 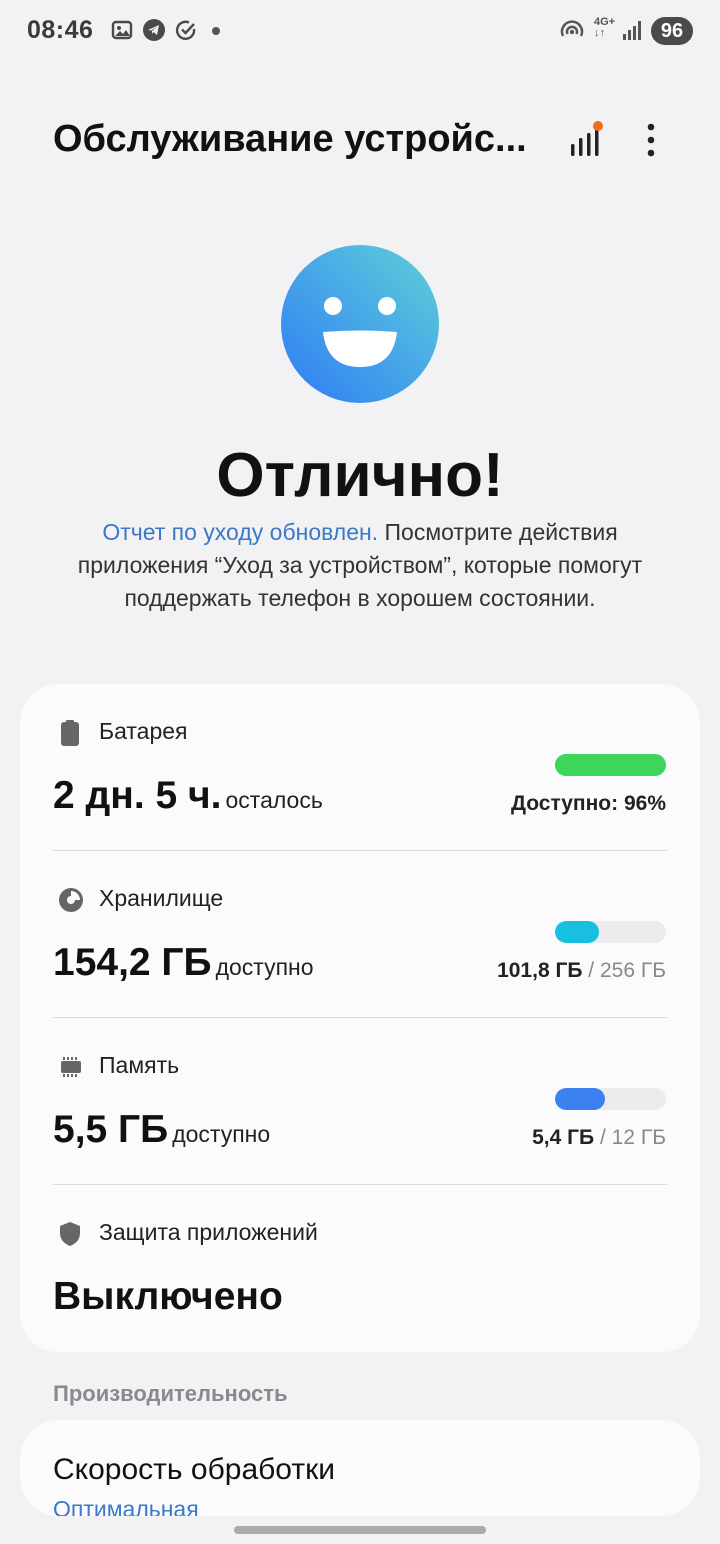 What do you see at coordinates (70, 1067) in the screenshot?
I see `memory-chip-icon` at bounding box center [70, 1067].